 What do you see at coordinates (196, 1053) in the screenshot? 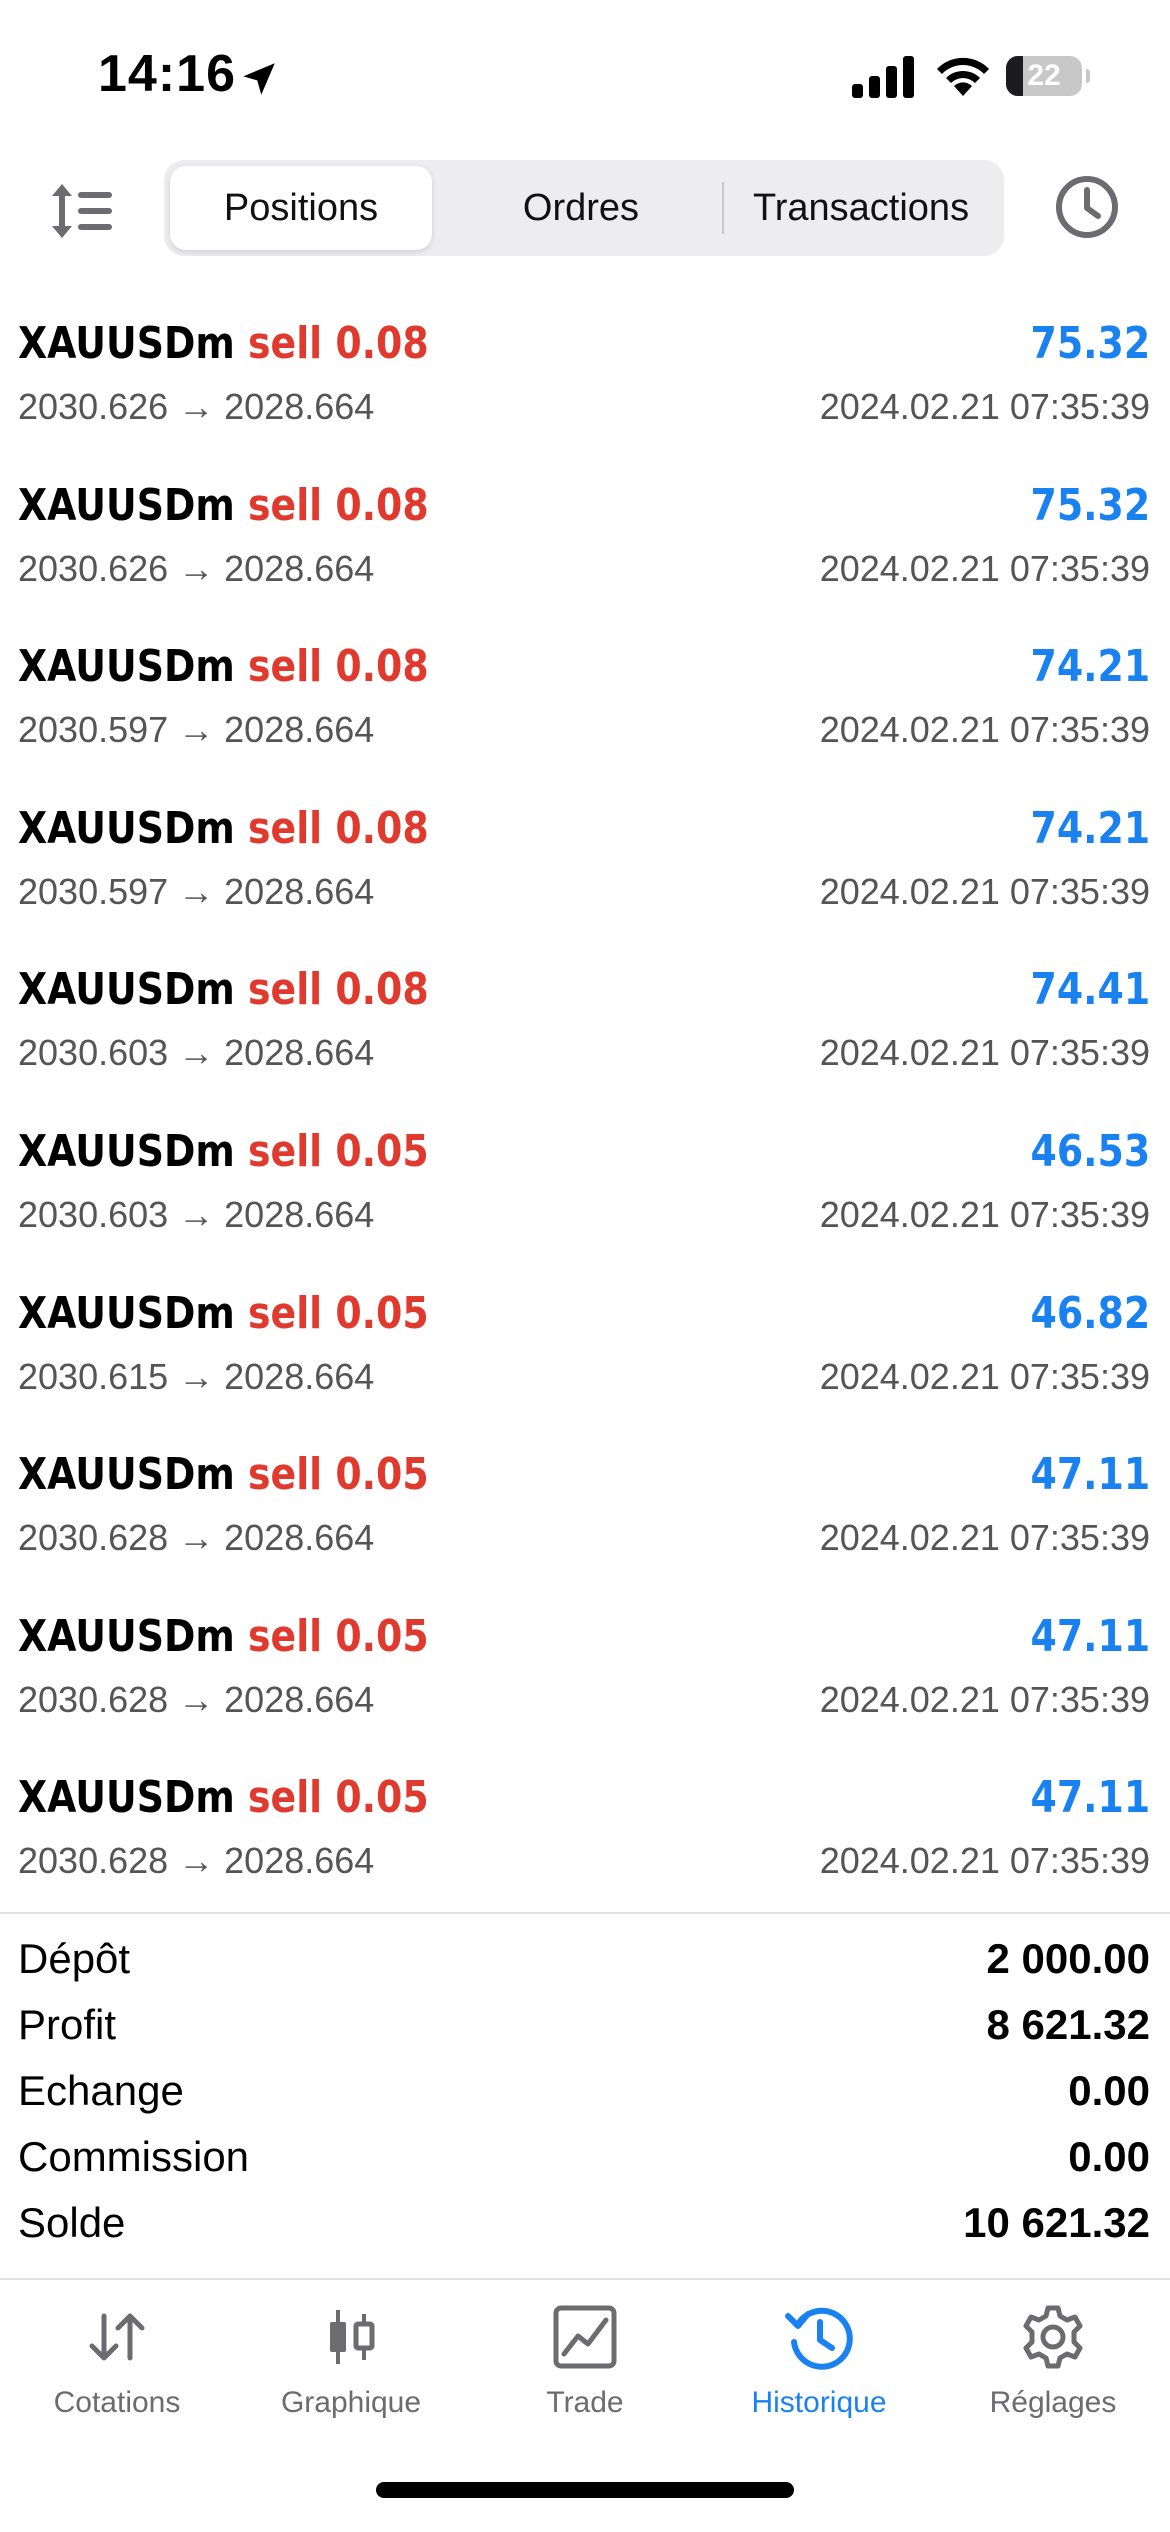
I see `row-prices: 2030.603 → 2028.664` at bounding box center [196, 1053].